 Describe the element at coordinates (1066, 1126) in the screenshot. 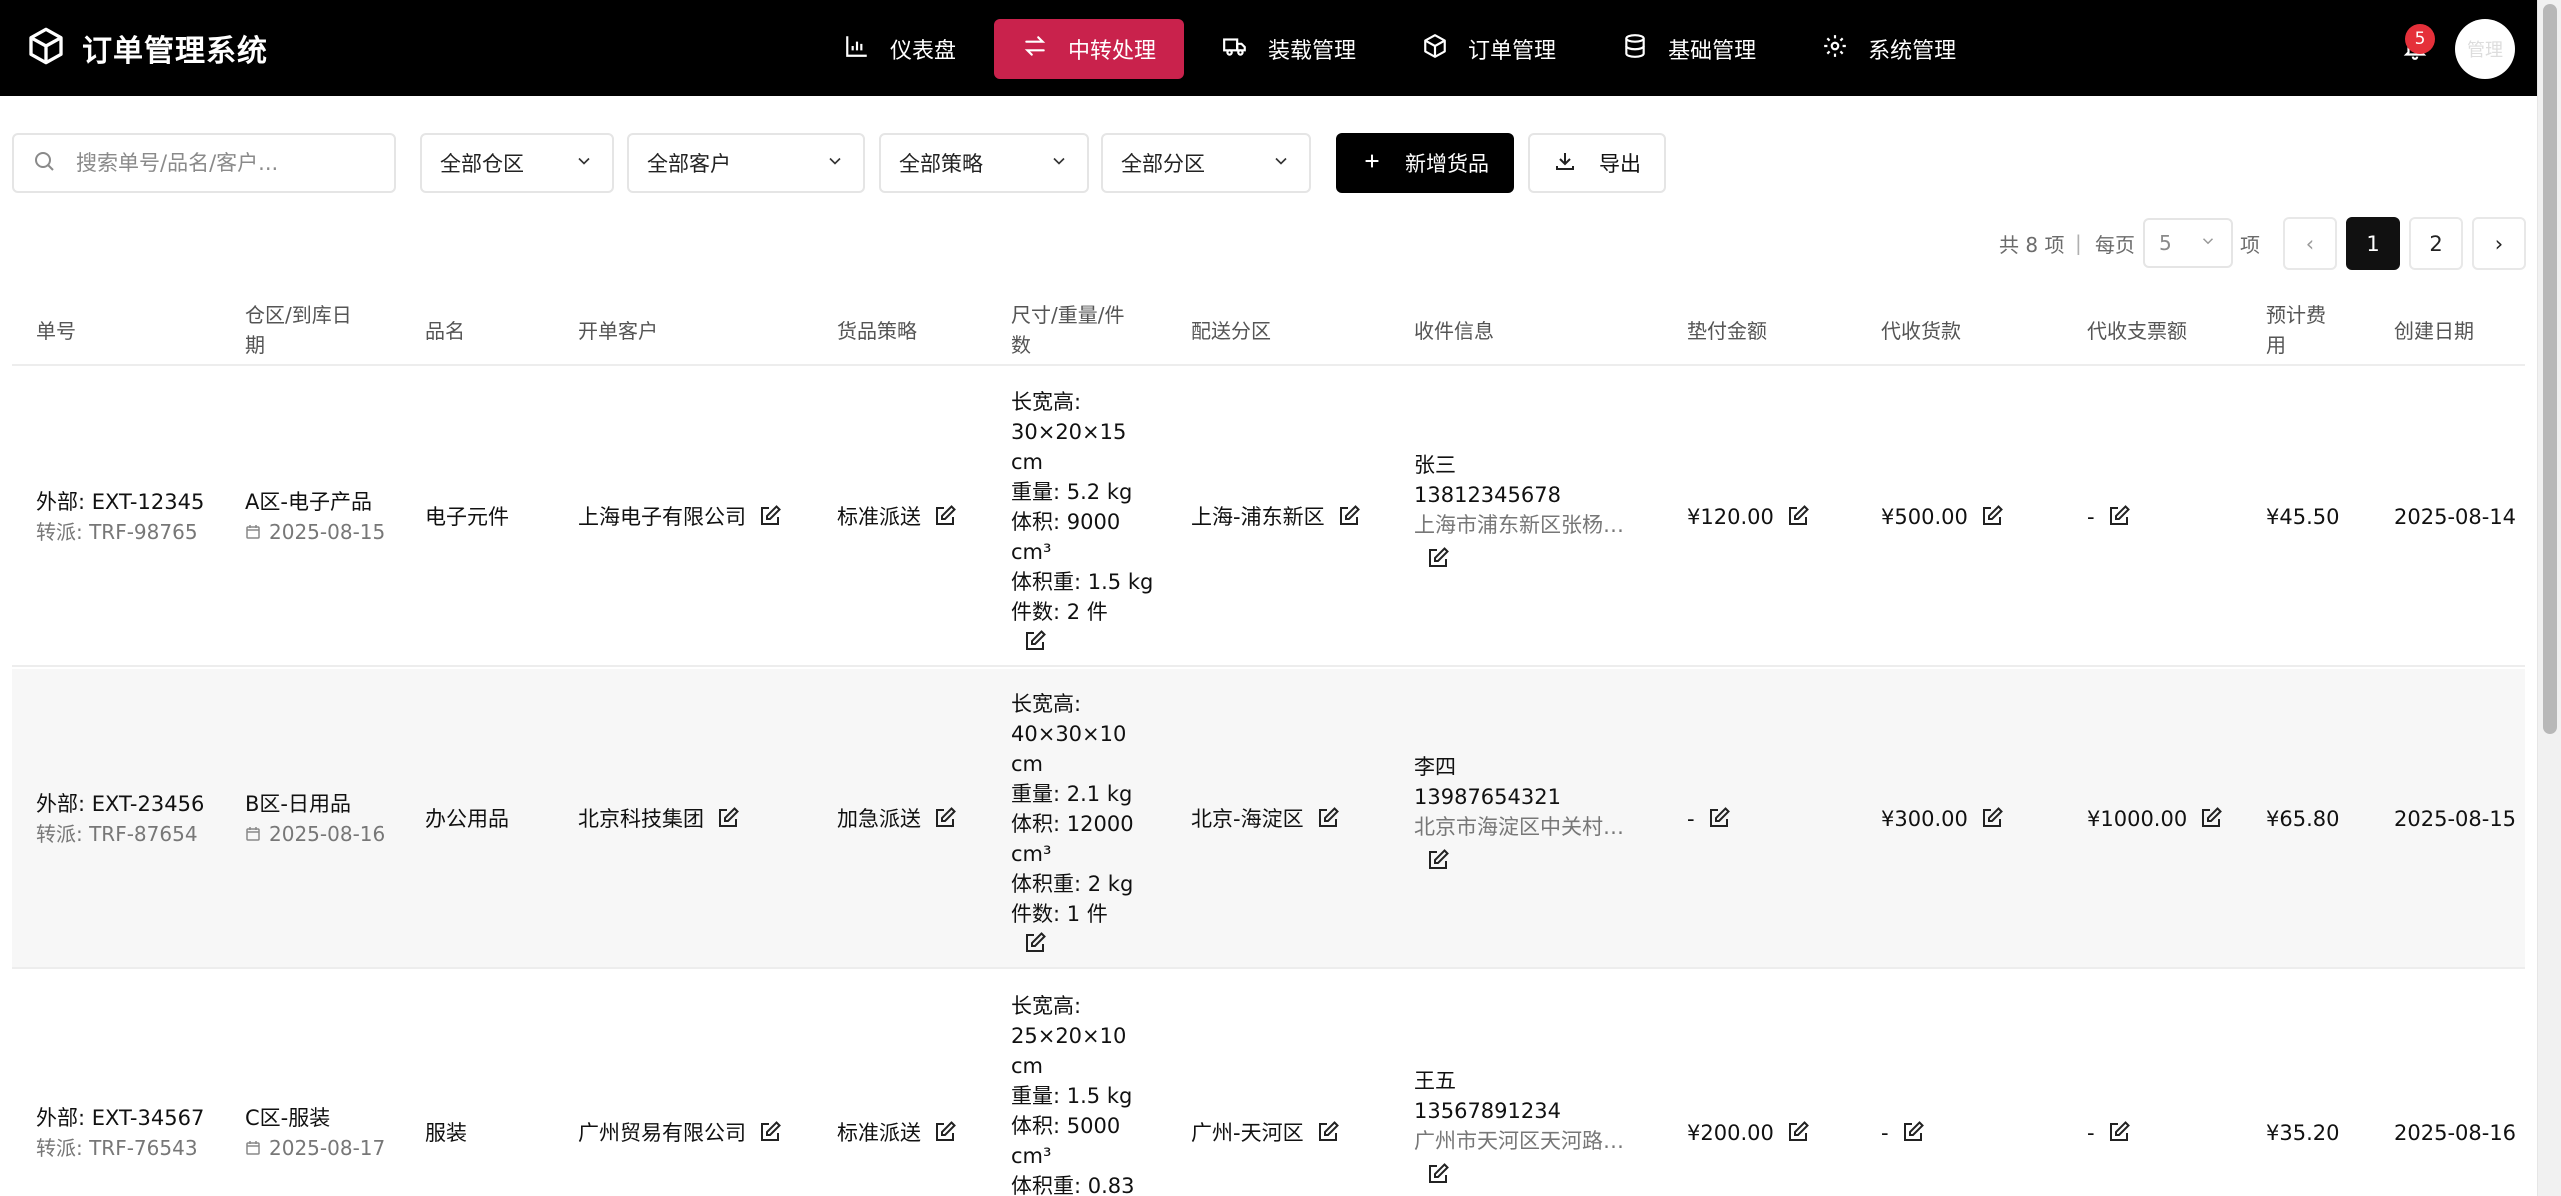

I see `volume-value: 体积: 5000` at that location.